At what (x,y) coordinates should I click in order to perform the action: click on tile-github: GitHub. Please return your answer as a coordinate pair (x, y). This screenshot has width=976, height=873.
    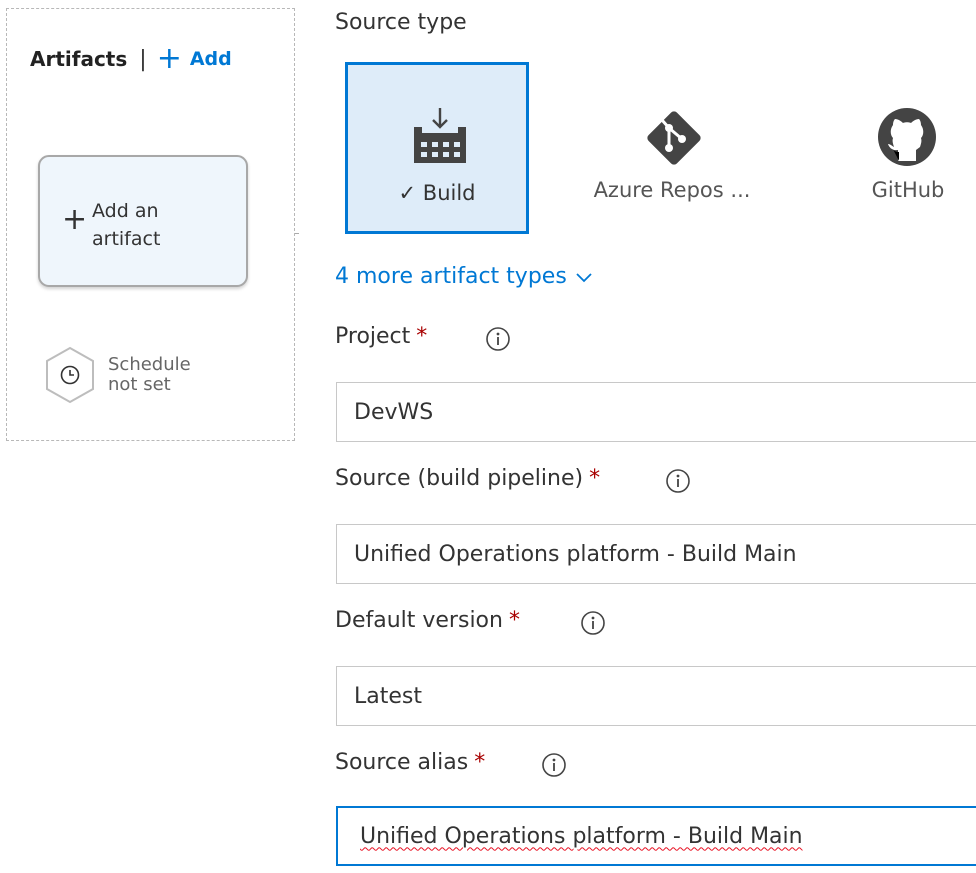
    Looking at the image, I should click on (896, 148).